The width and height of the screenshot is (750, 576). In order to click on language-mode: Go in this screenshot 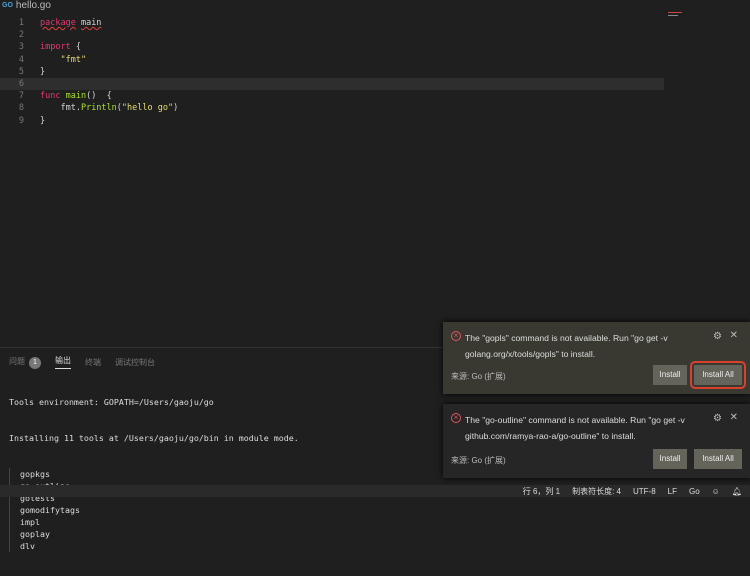, I will do `click(694, 491)`.